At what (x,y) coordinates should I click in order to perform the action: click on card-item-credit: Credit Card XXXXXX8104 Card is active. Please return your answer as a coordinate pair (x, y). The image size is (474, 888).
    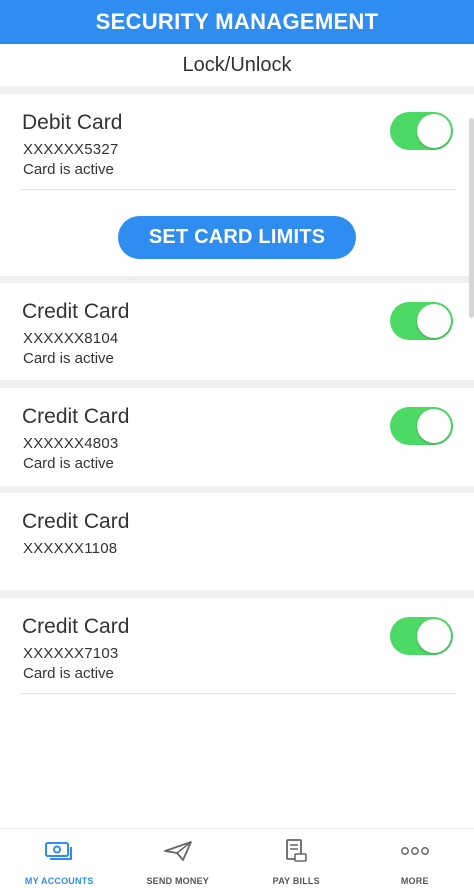
    Looking at the image, I should click on (237, 331).